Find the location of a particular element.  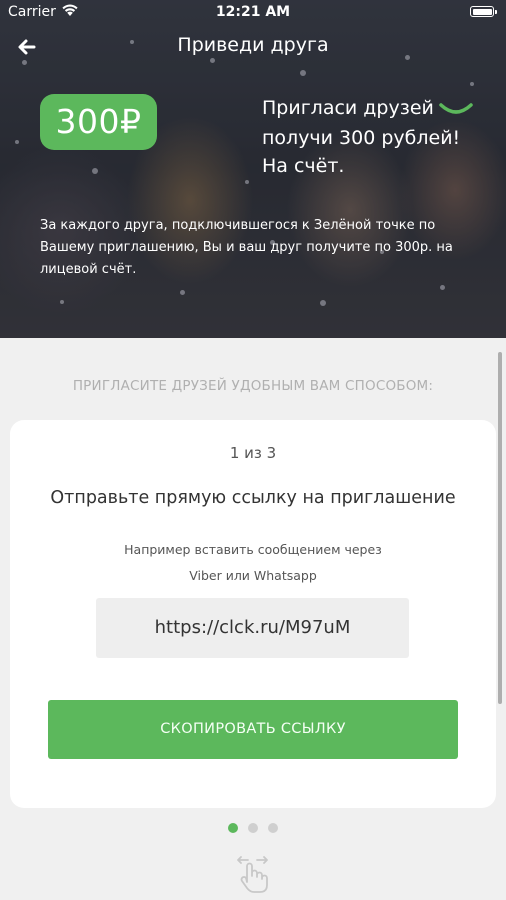

invite-caption: ПРИГЛАСИТЕ ДРУЗЕЙ УДОБНЫМ ВАМ СПОСОБОМ: is located at coordinates (253, 386).